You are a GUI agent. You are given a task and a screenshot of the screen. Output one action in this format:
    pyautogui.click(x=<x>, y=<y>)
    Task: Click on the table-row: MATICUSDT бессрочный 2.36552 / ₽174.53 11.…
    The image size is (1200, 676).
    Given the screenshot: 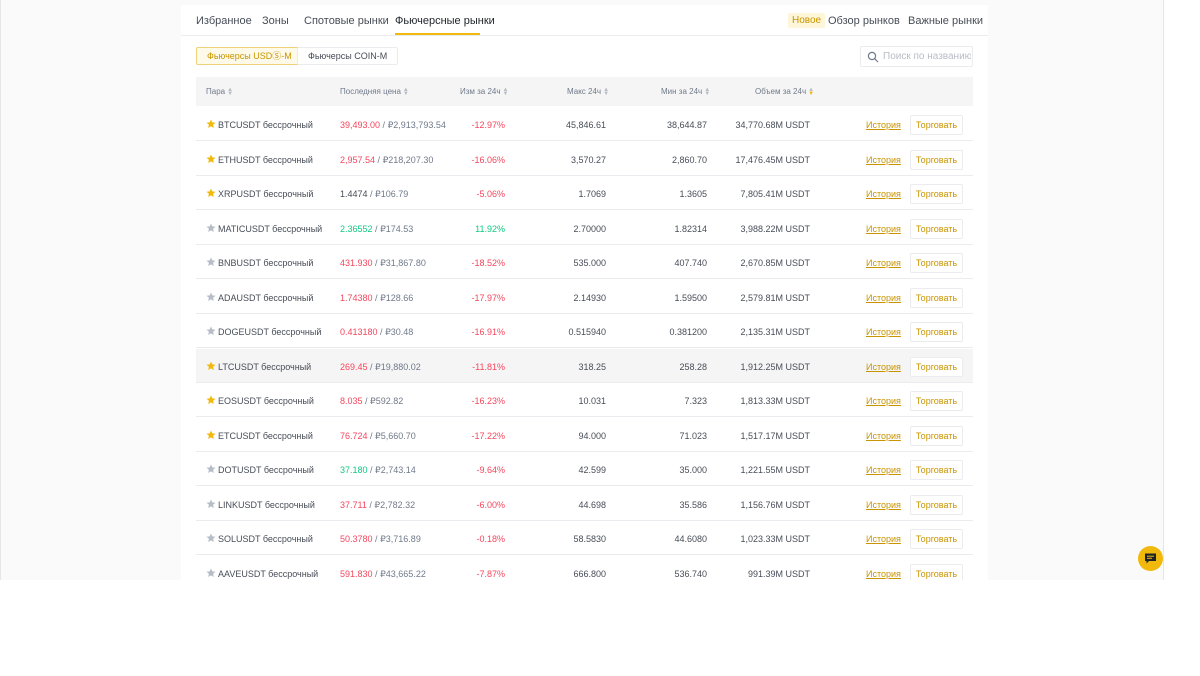 What is the action you would take?
    pyautogui.click(x=584, y=228)
    